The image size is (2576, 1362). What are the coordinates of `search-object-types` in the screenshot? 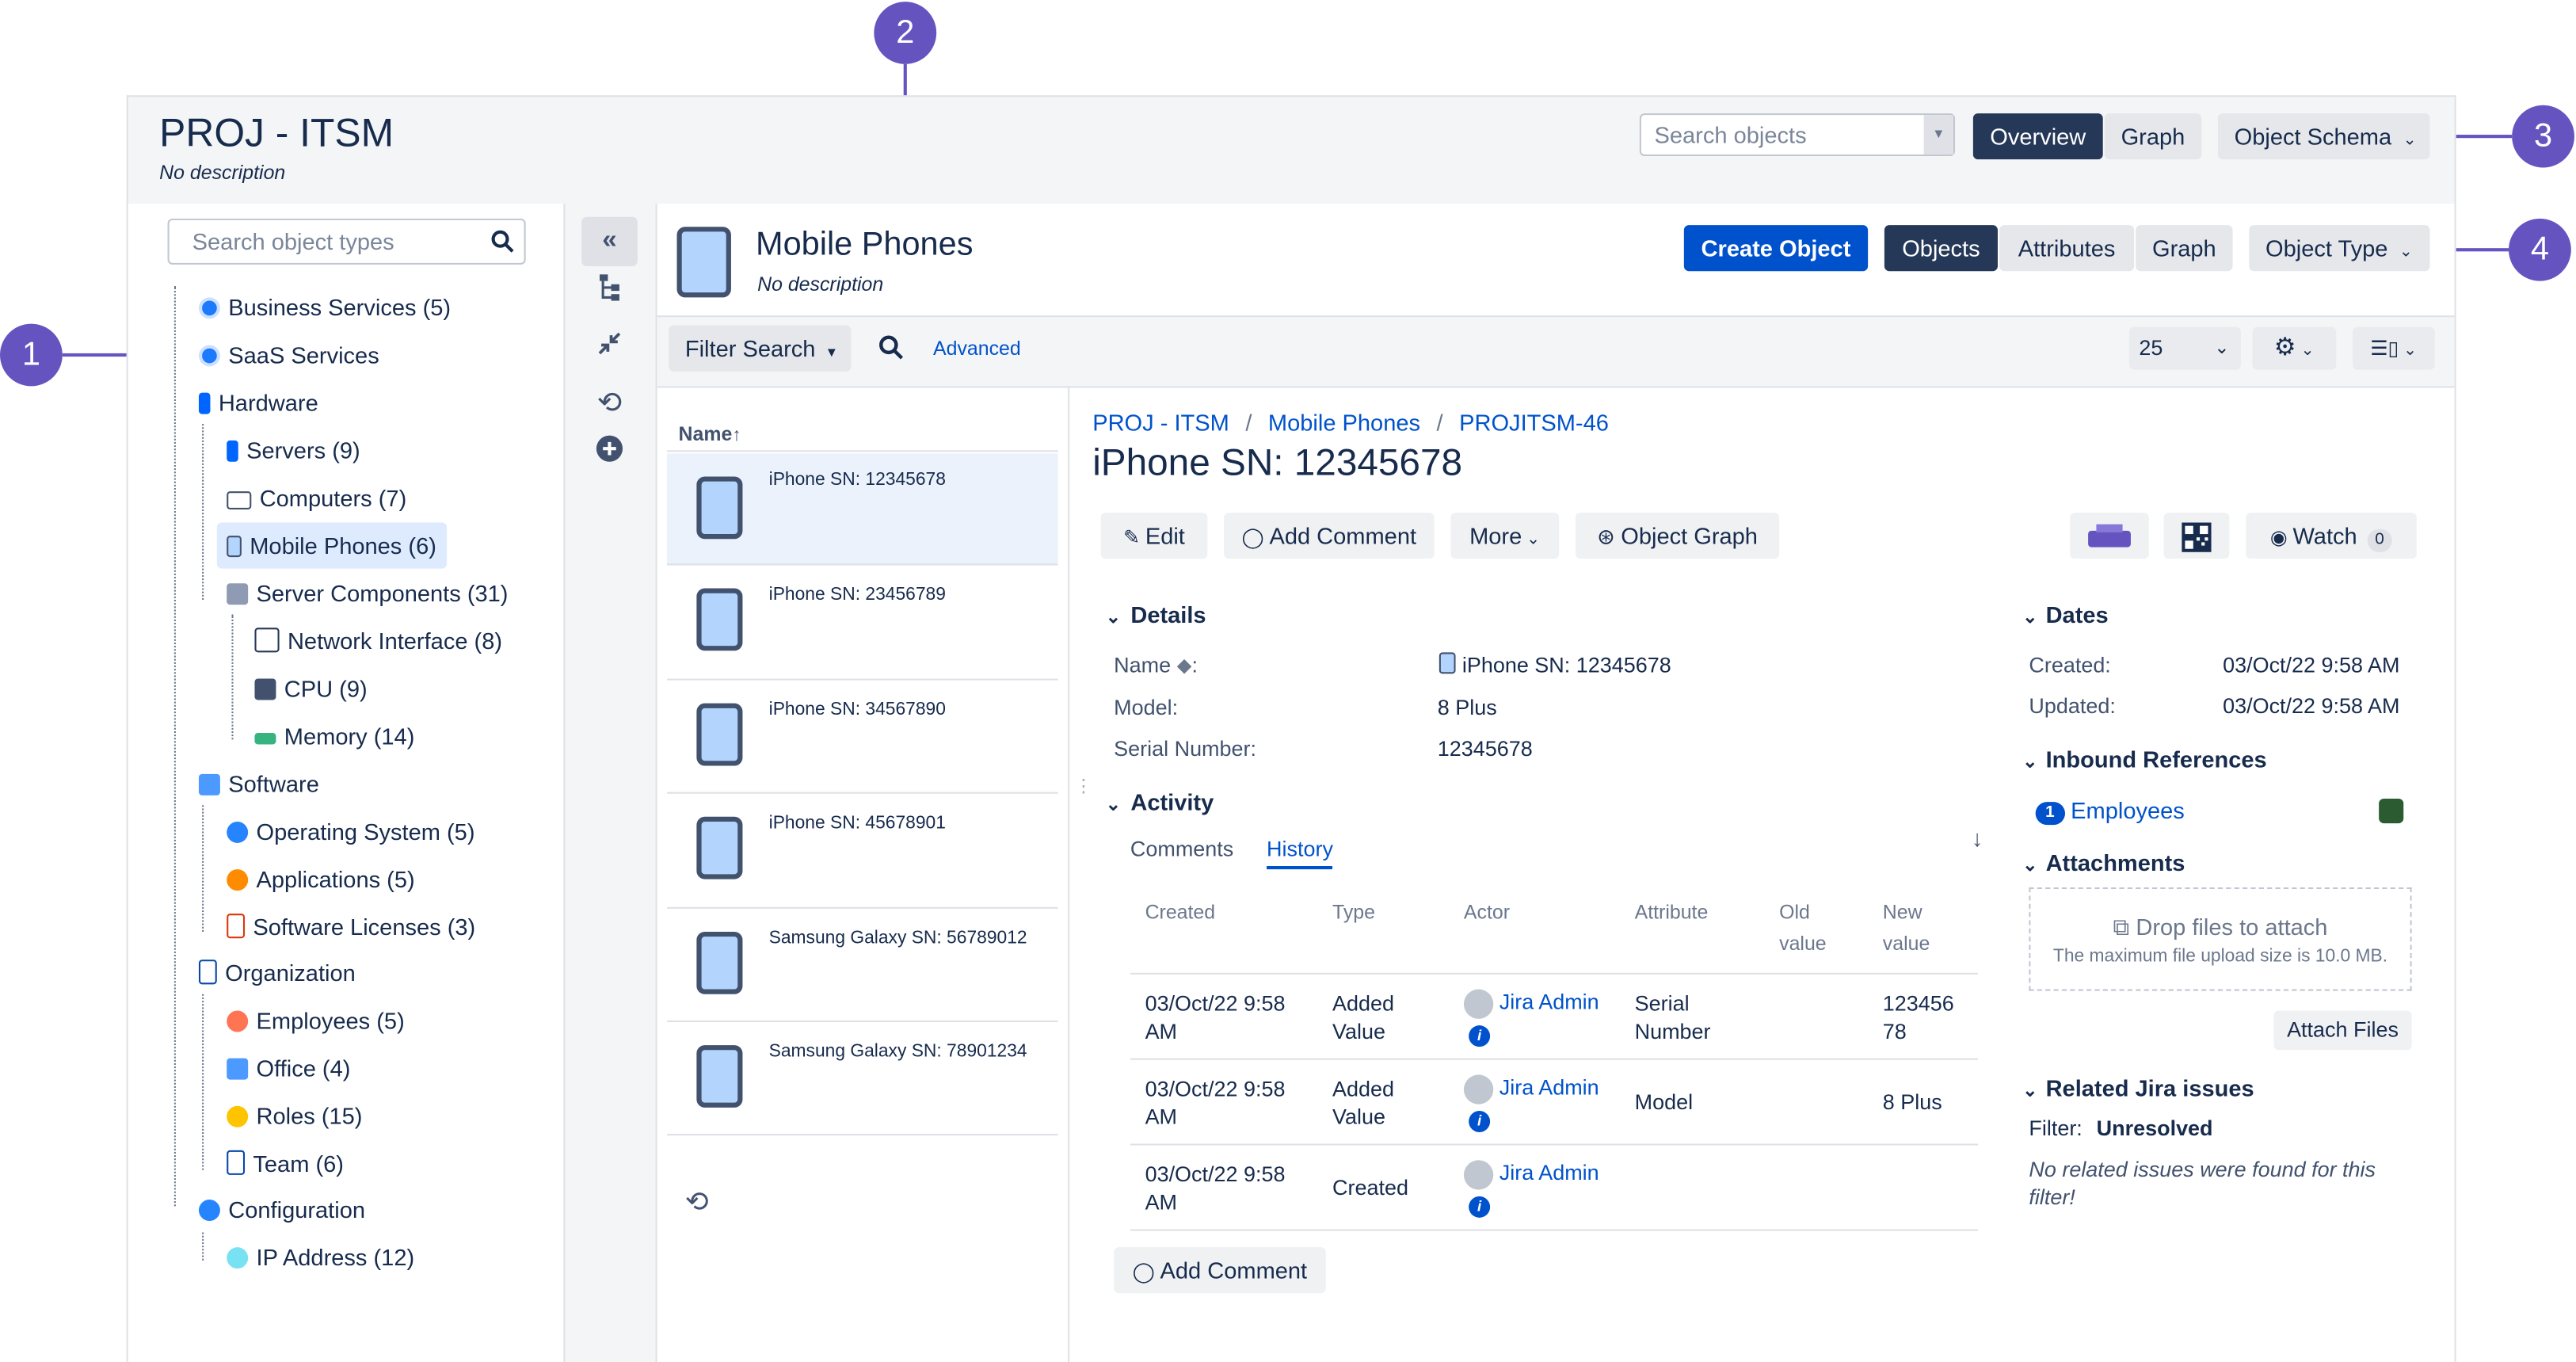 It's located at (346, 241).